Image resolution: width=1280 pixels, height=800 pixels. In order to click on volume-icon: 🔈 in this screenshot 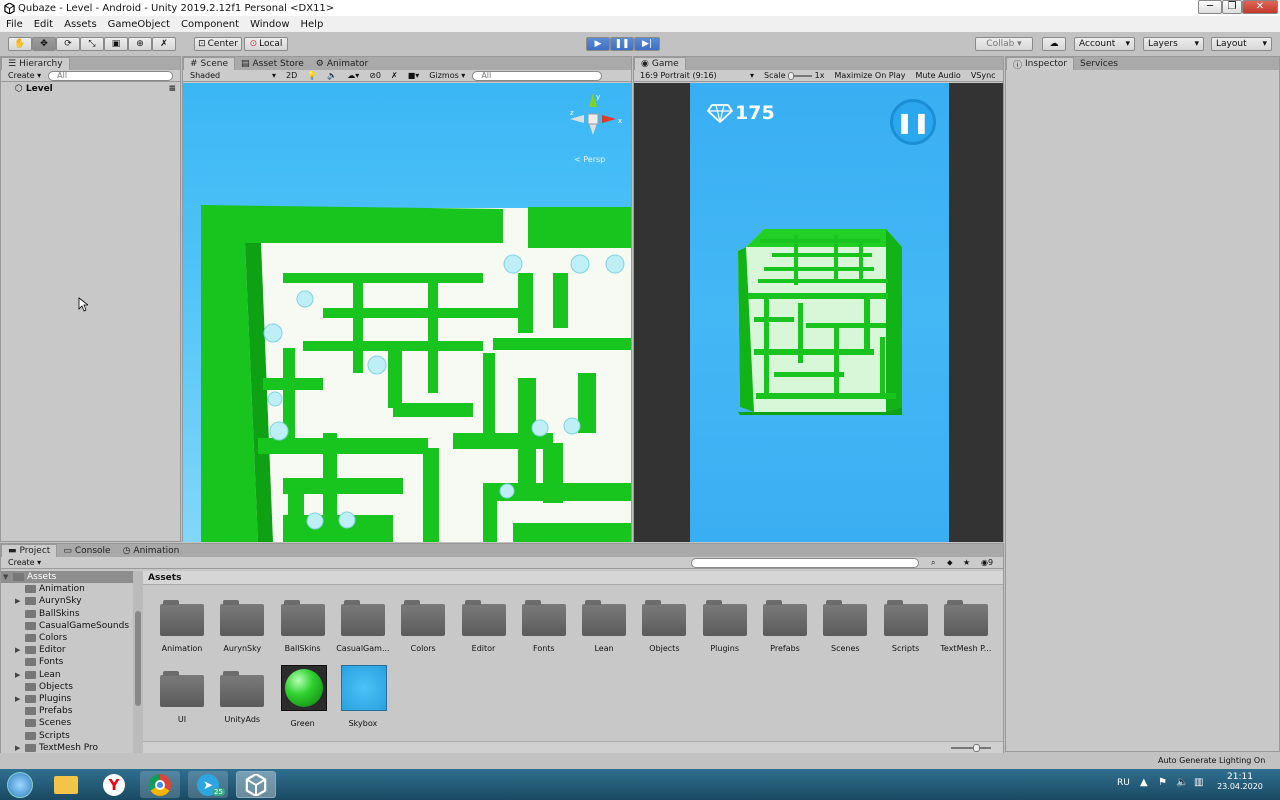, I will do `click(1182, 782)`.